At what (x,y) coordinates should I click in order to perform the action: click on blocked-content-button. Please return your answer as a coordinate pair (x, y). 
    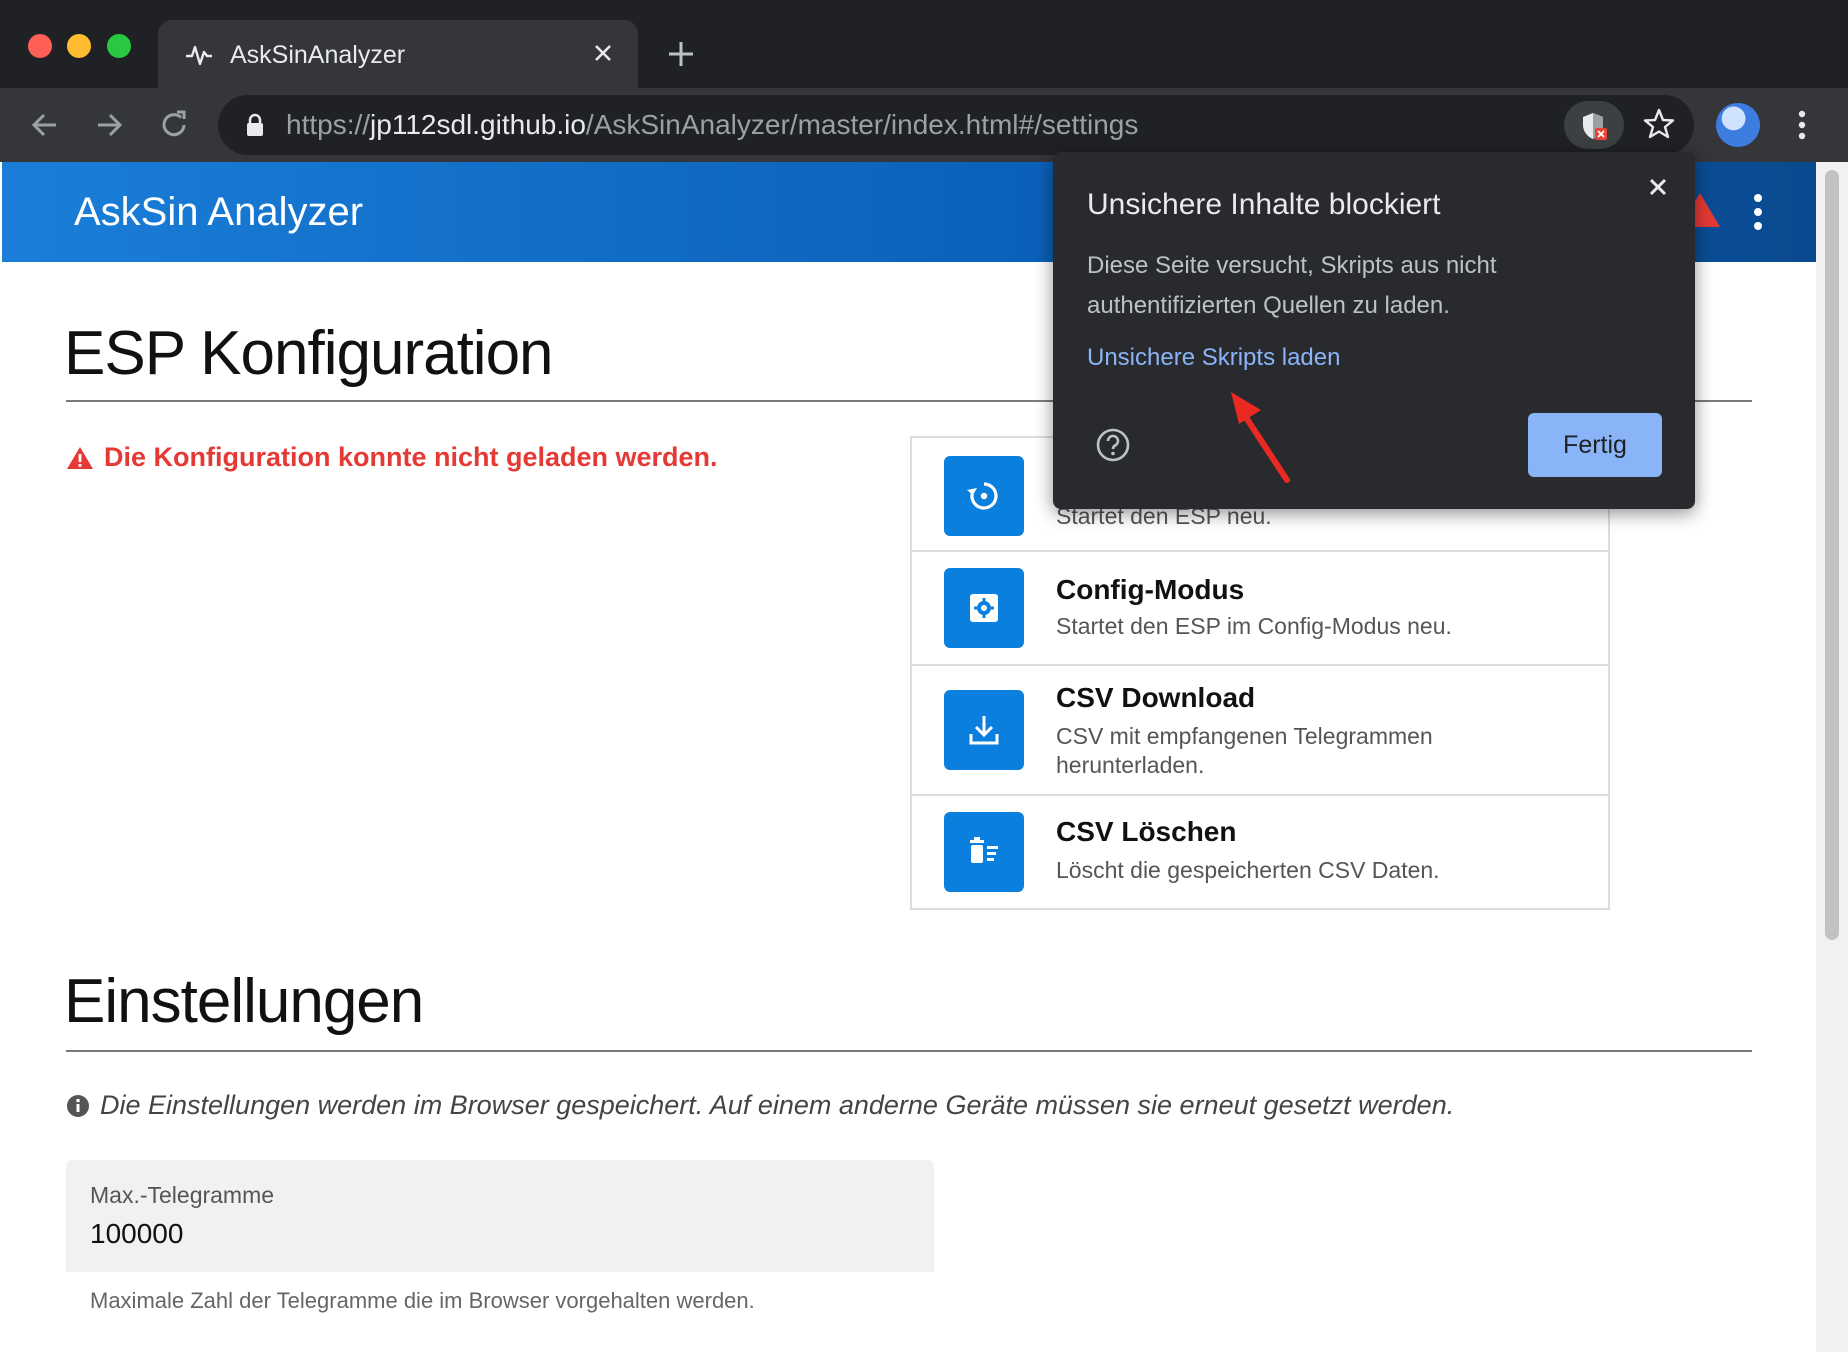
    Looking at the image, I should click on (1594, 125).